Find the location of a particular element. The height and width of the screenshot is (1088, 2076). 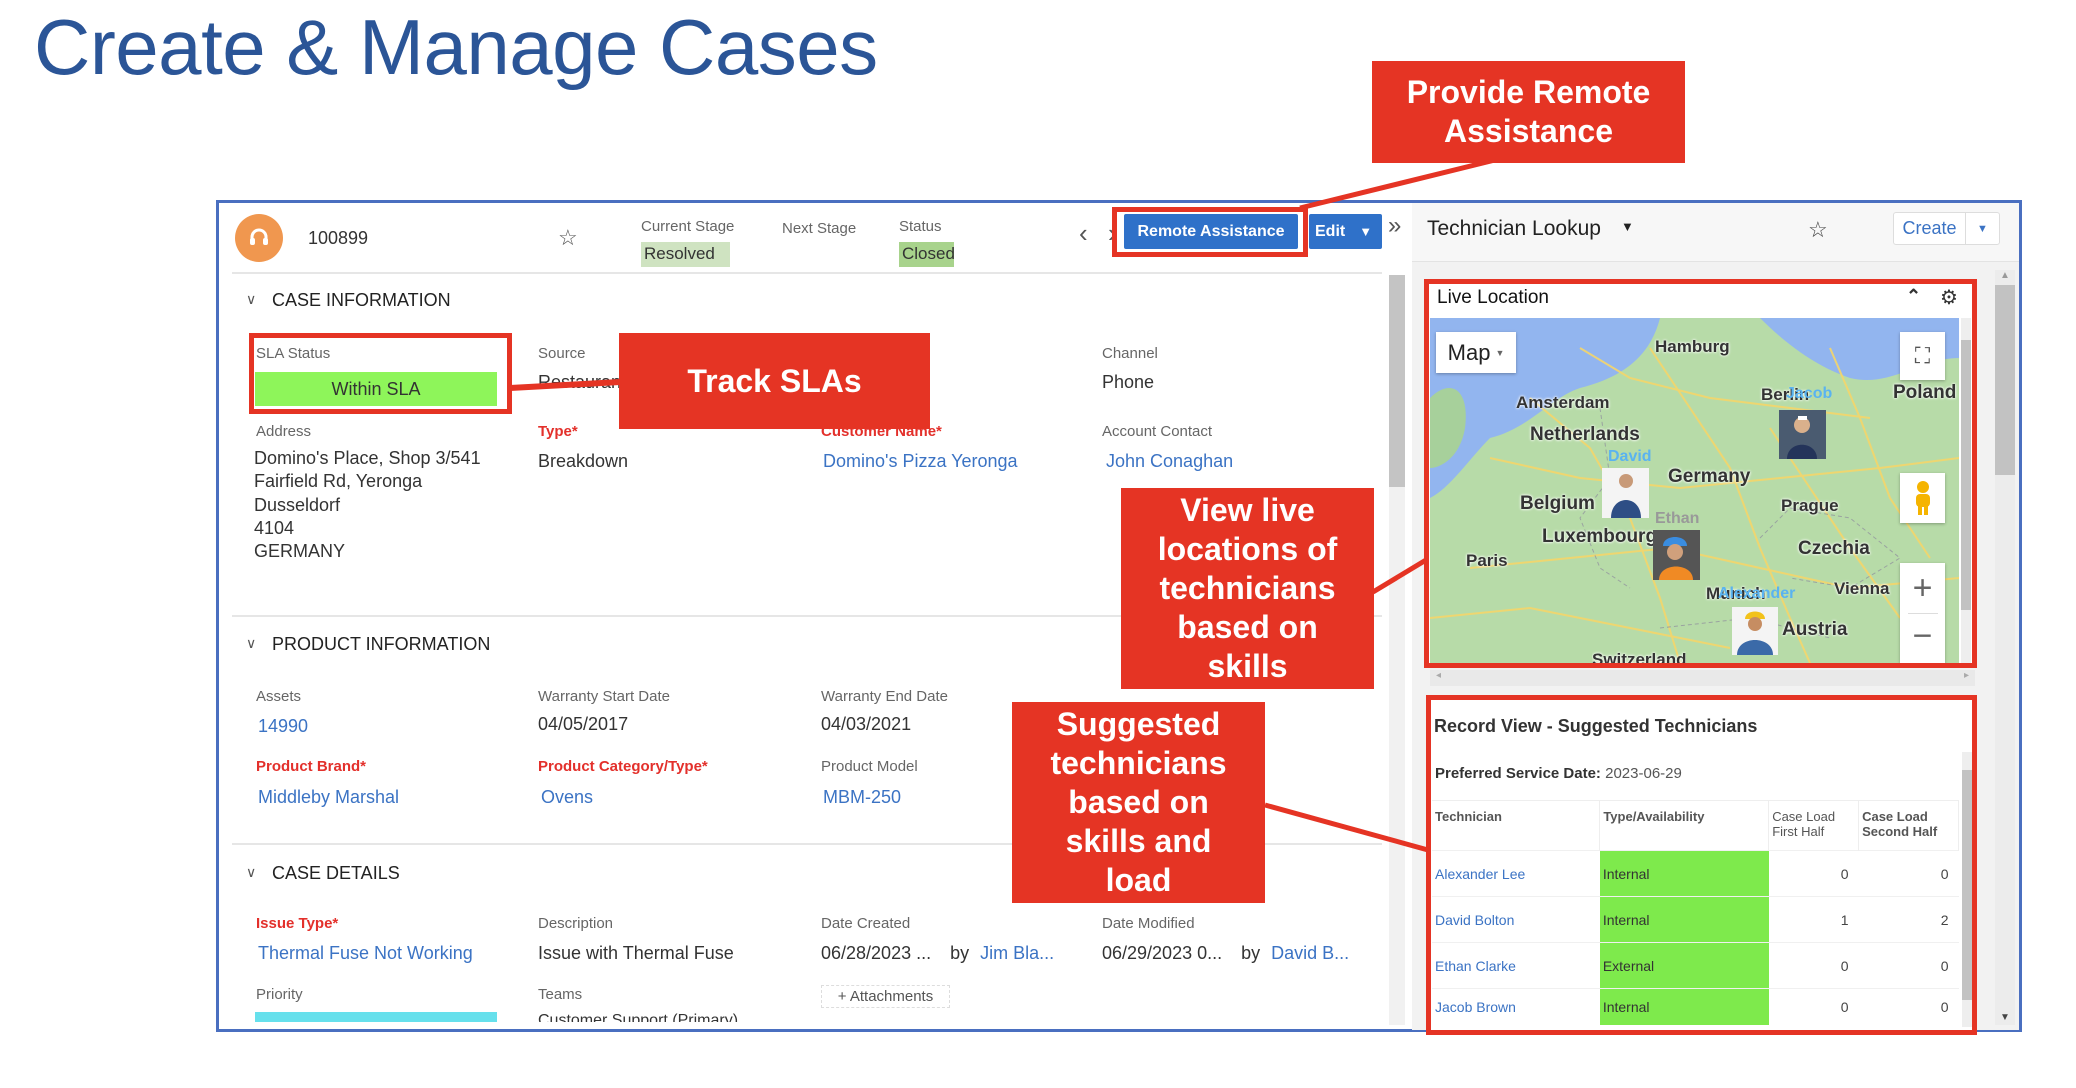

connector-remote is located at coordinates (1397, 184).